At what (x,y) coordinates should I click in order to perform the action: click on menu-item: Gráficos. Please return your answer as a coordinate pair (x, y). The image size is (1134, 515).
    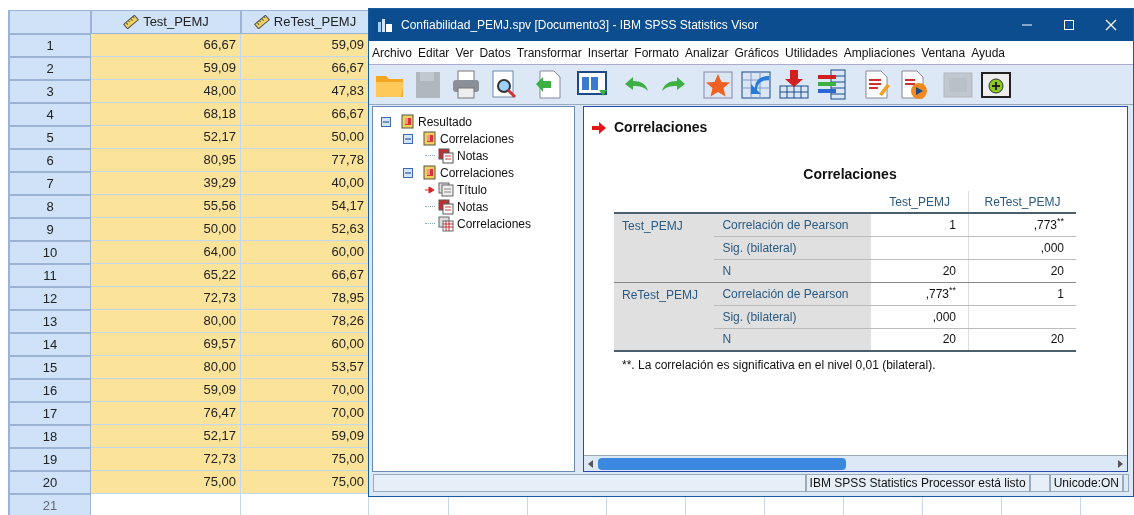
    Looking at the image, I should click on (757, 52).